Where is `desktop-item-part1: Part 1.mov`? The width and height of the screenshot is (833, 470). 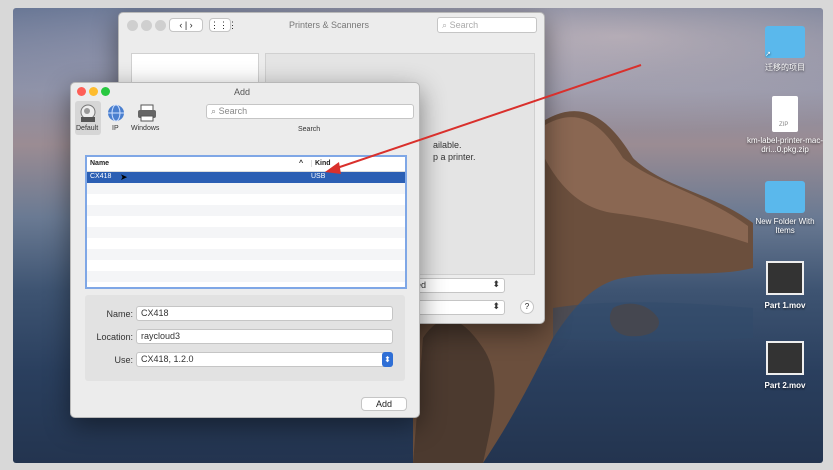 desktop-item-part1: Part 1.mov is located at coordinates (784, 285).